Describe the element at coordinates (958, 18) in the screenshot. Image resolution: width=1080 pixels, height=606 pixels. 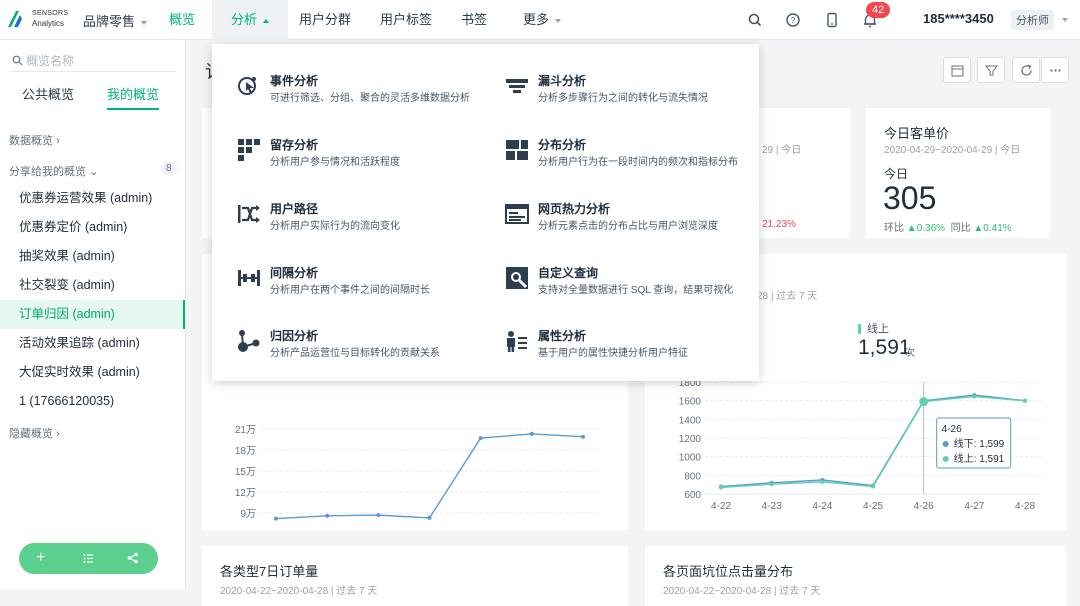
I see `user-phone: 185****3450` at that location.